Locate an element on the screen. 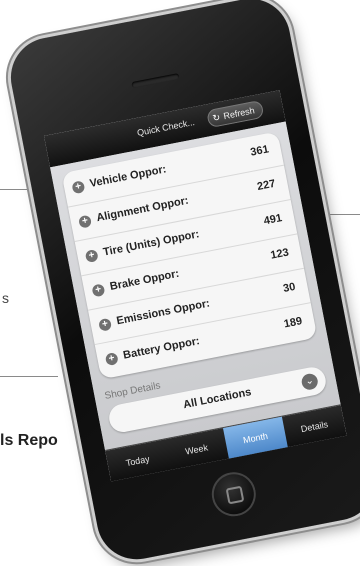 This screenshot has height=566, width=360. list-item-label: Vehicle Oppor: is located at coordinates (128, 176).